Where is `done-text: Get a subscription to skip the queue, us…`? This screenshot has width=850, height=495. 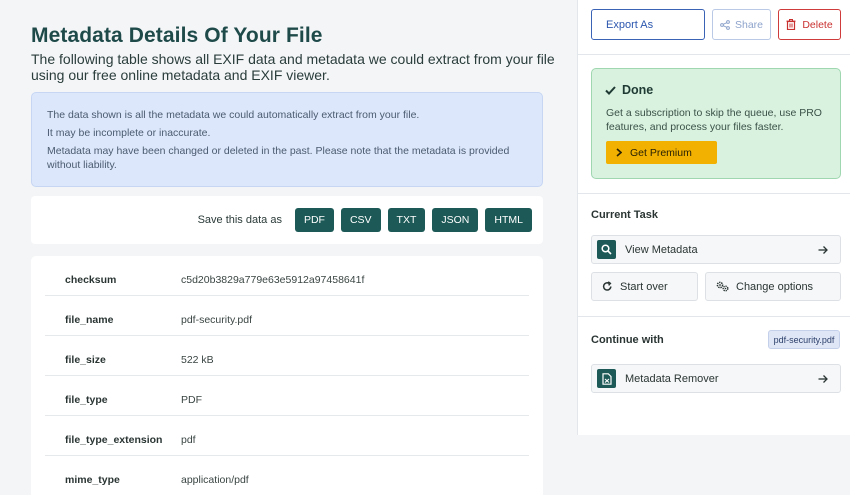
done-text: Get a subscription to skip the queue, us… is located at coordinates (714, 120).